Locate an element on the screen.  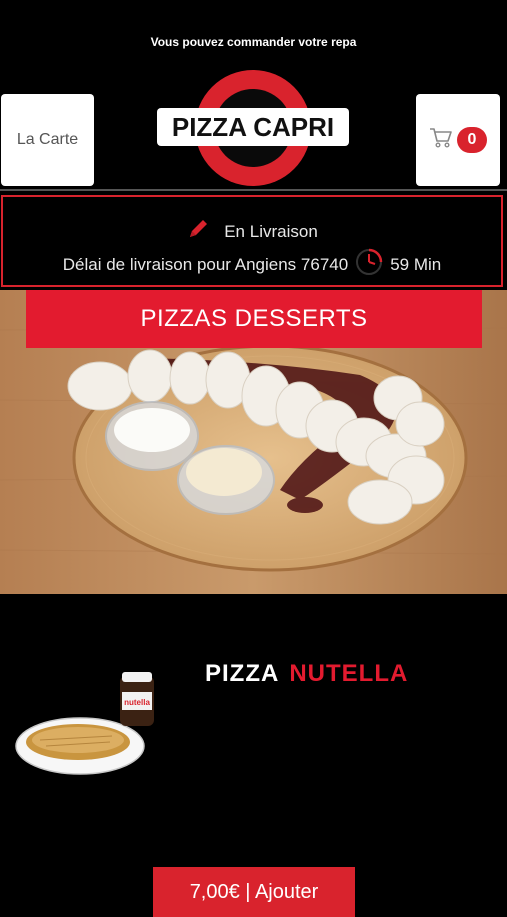
category-title-banner: PIZZAS DESSERTS is located at coordinates (254, 319).